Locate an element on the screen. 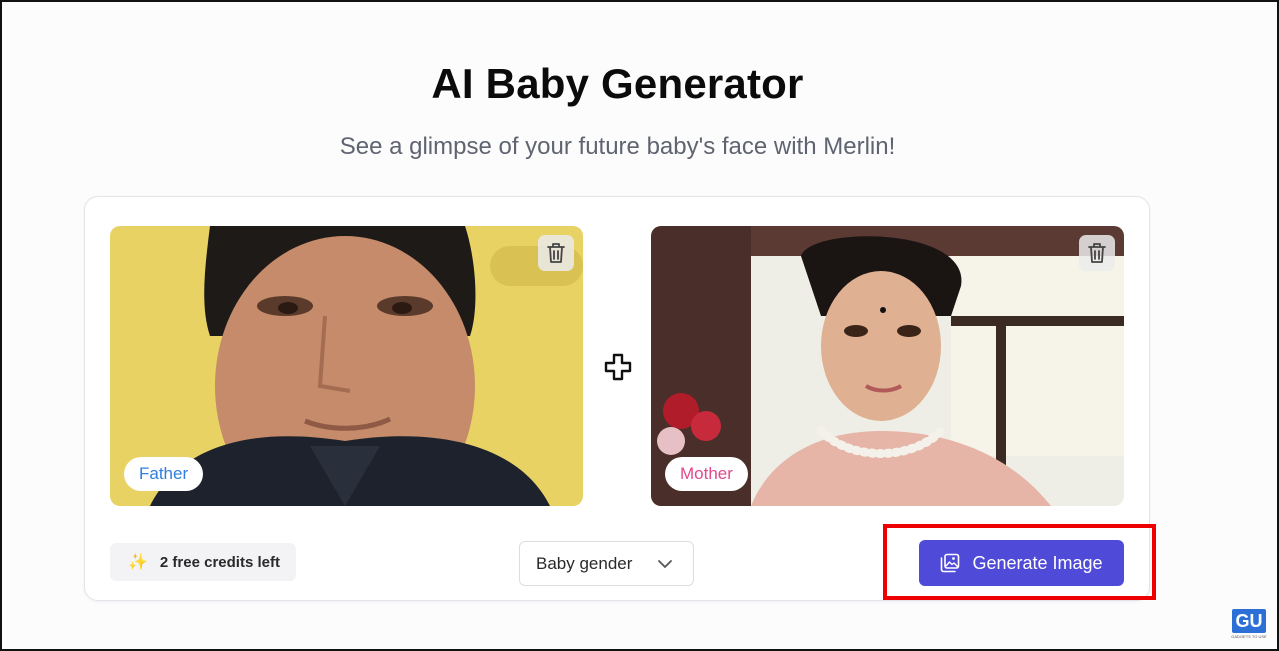 This screenshot has width=1279, height=651. baby-gender-value: Baby gender is located at coordinates (584, 563).